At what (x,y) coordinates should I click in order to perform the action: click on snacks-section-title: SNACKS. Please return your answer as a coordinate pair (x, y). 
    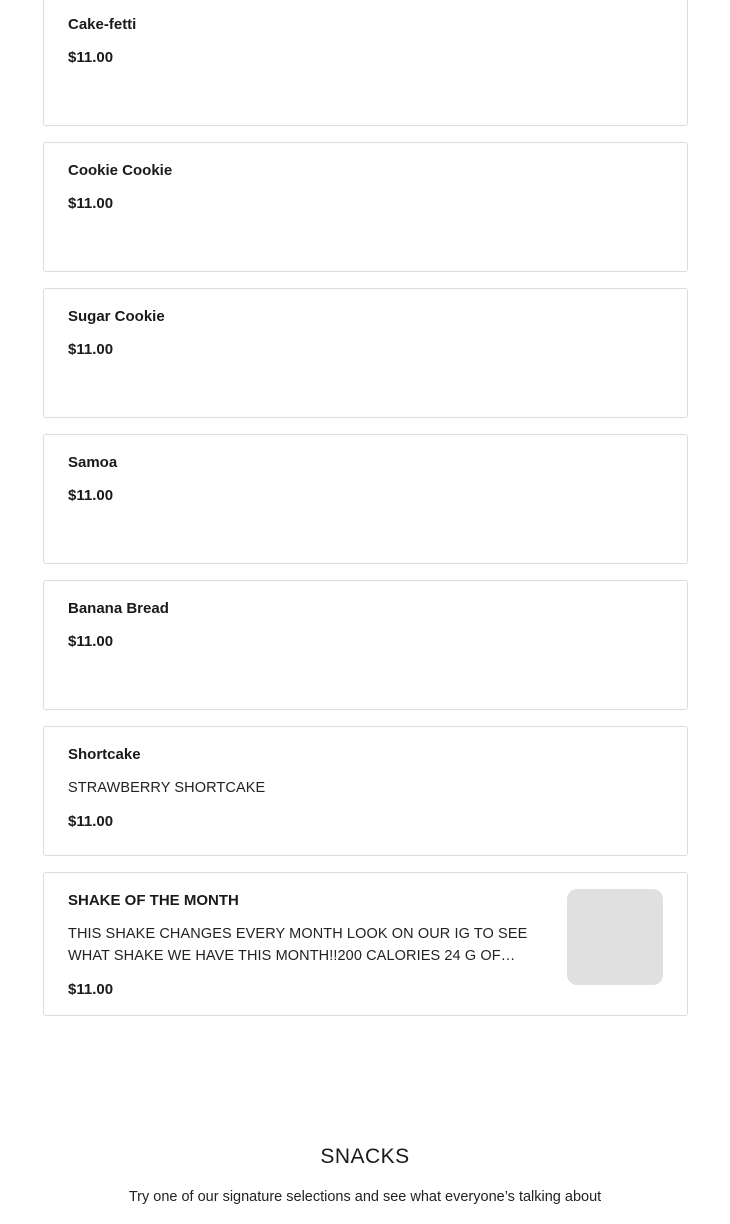
    Looking at the image, I should click on (365, 1156).